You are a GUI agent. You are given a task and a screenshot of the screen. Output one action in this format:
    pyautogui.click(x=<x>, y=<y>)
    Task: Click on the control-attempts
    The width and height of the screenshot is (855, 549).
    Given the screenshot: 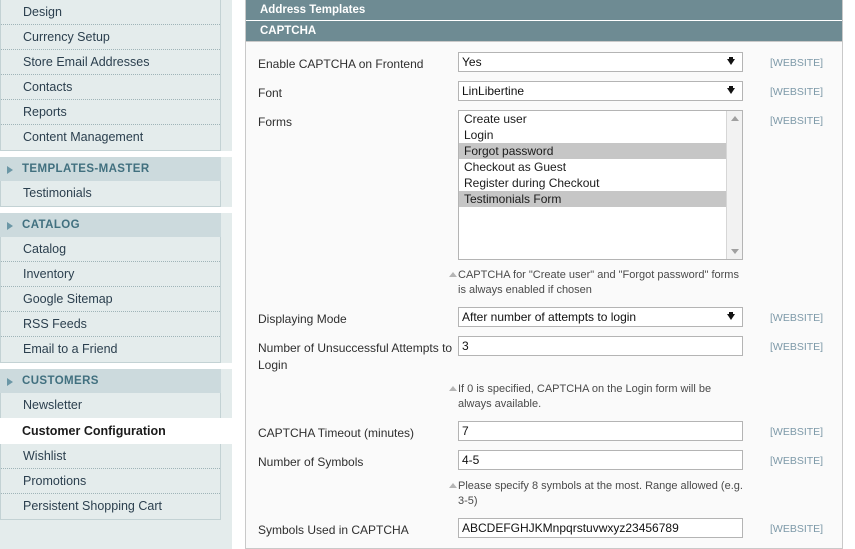 What is the action you would take?
    pyautogui.click(x=600, y=346)
    